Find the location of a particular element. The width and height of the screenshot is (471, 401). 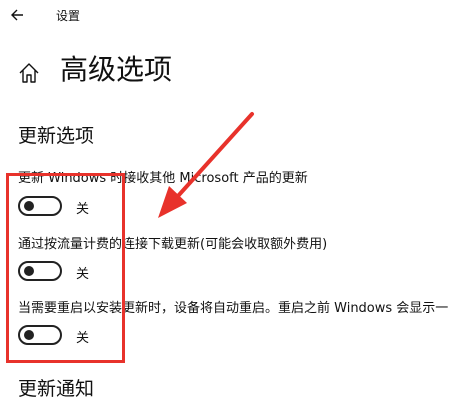

back-button is located at coordinates (18, 15).